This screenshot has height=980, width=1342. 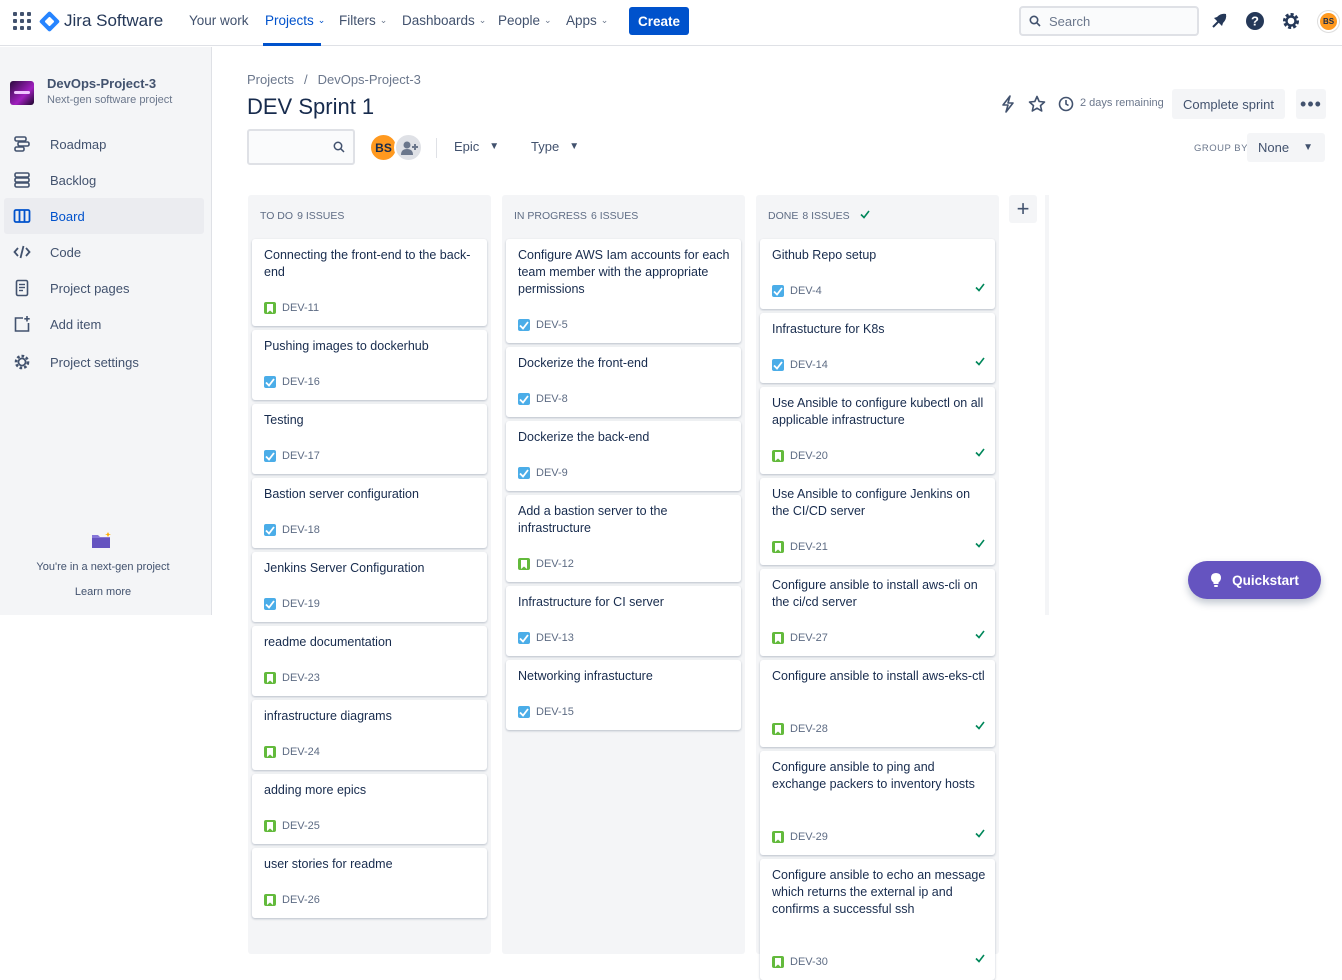 What do you see at coordinates (300, 308) in the screenshot?
I see `issue-key: DEV-11` at bounding box center [300, 308].